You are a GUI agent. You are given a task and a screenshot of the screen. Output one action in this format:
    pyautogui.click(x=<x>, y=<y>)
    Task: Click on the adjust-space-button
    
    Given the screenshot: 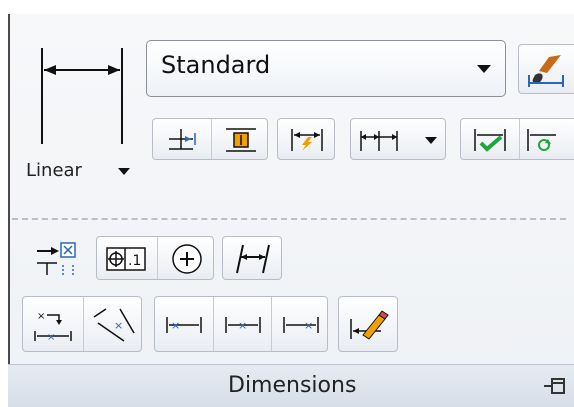 What is the action you would take?
    pyautogui.click(x=490, y=139)
    